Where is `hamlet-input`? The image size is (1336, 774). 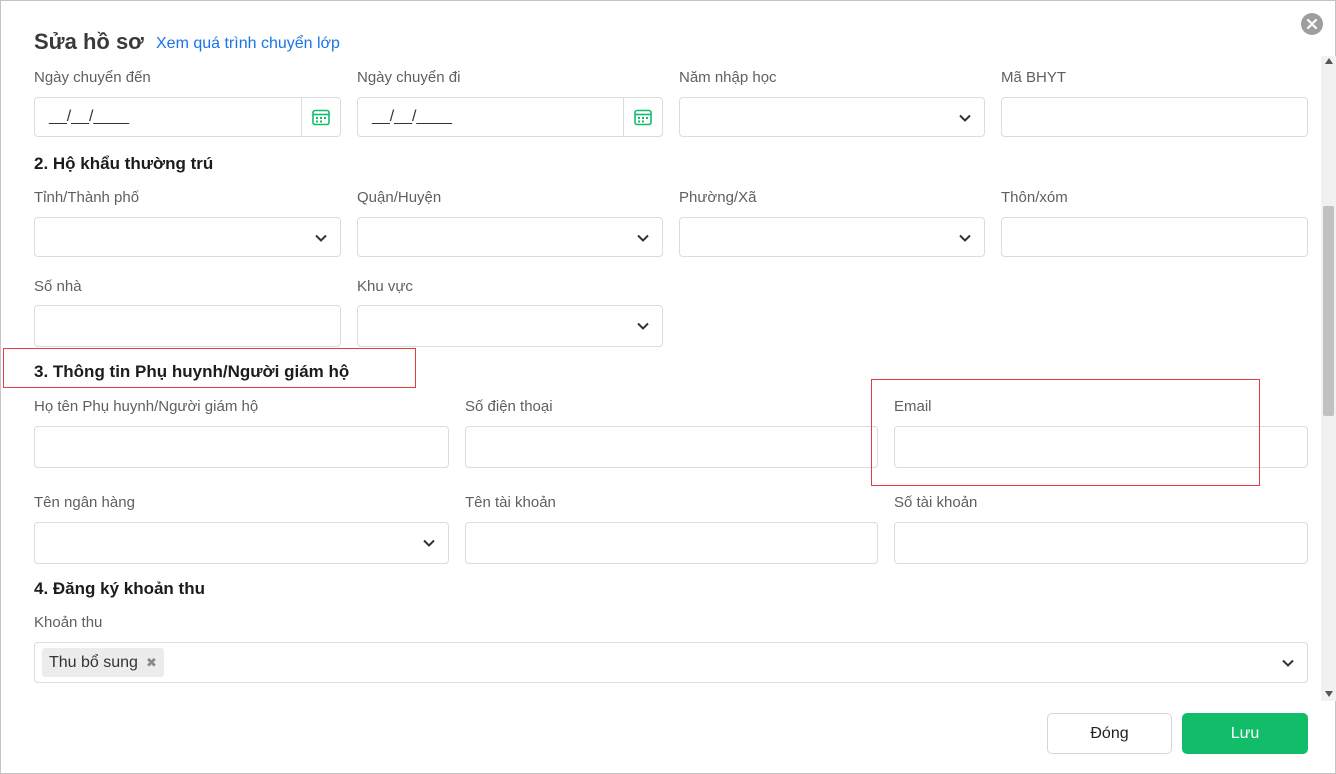
hamlet-input is located at coordinates (1154, 237).